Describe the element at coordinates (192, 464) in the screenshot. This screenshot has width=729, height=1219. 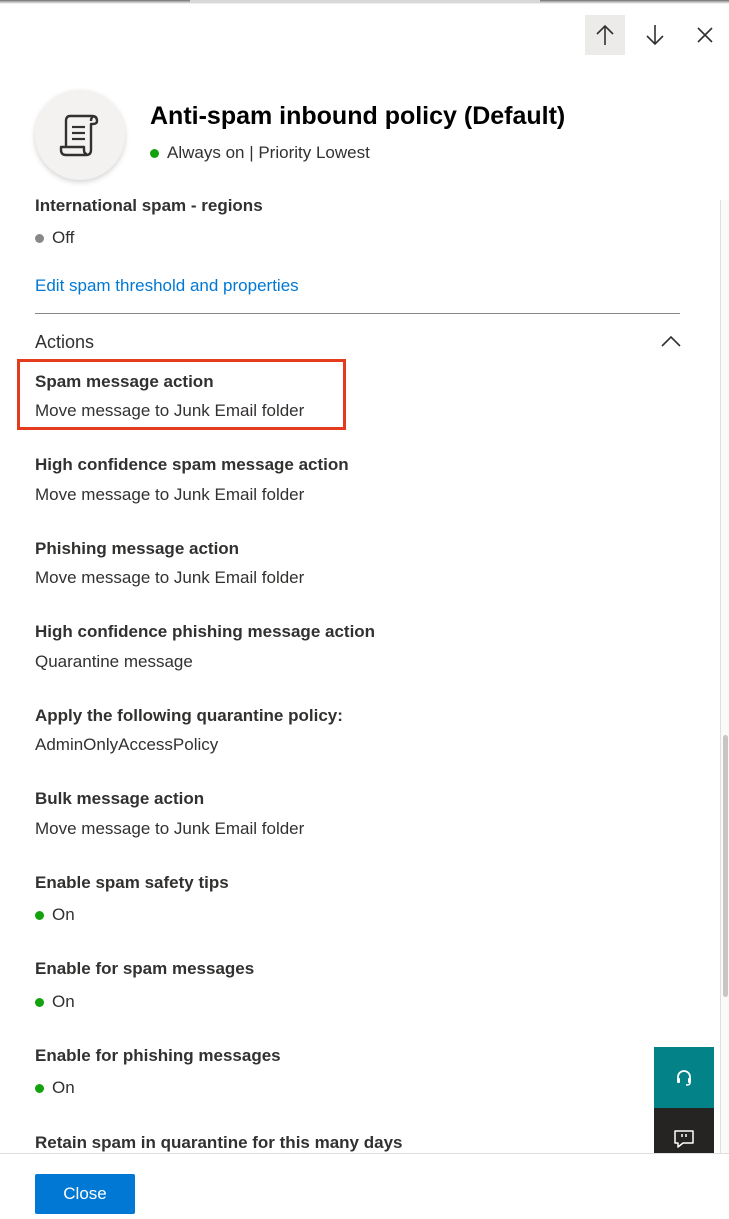
I see `high-confidence-spam-action-label: High confidence spam message action` at that location.